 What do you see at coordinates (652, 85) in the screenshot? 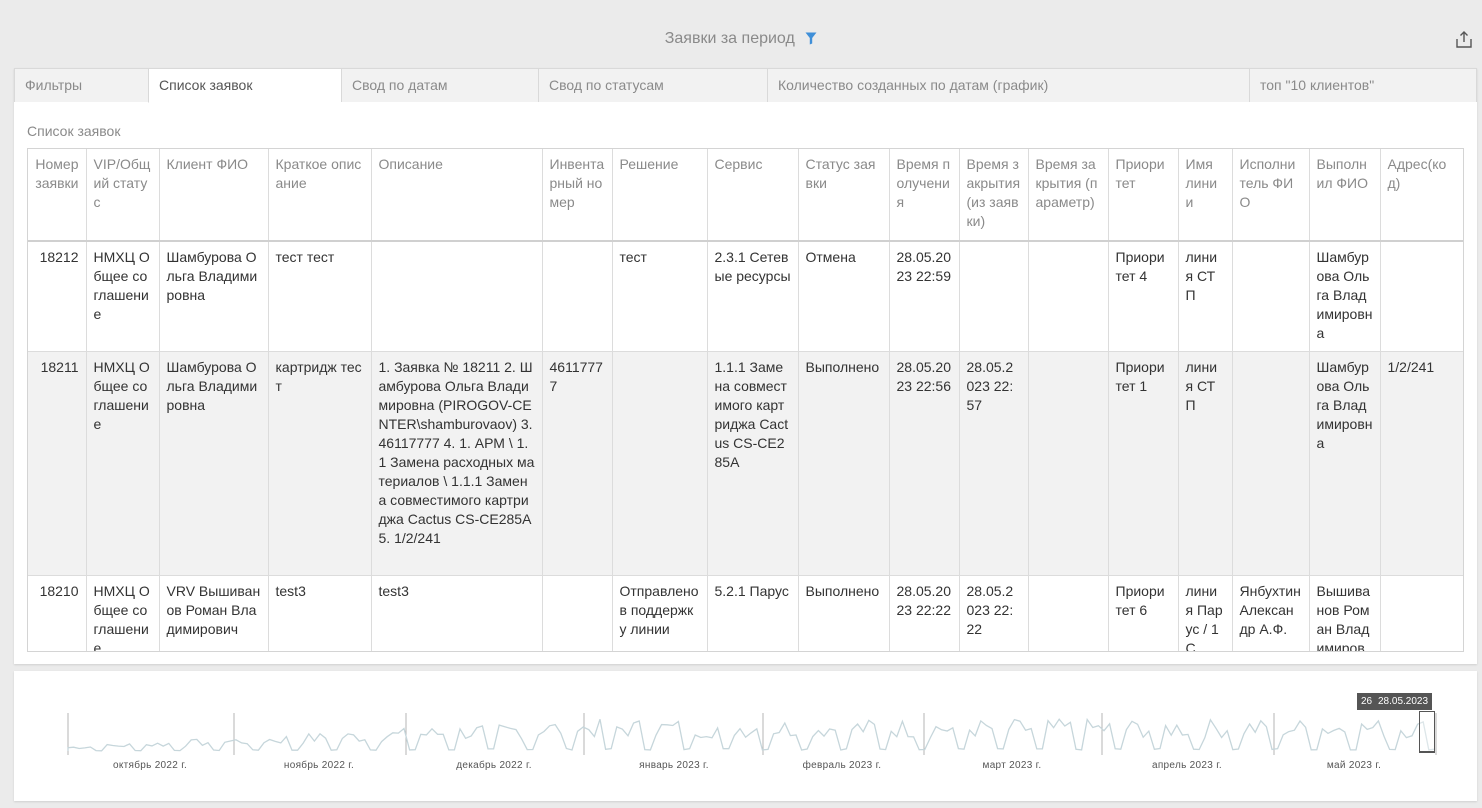
I see `tab-summary-by-status: Свод по статусам` at bounding box center [652, 85].